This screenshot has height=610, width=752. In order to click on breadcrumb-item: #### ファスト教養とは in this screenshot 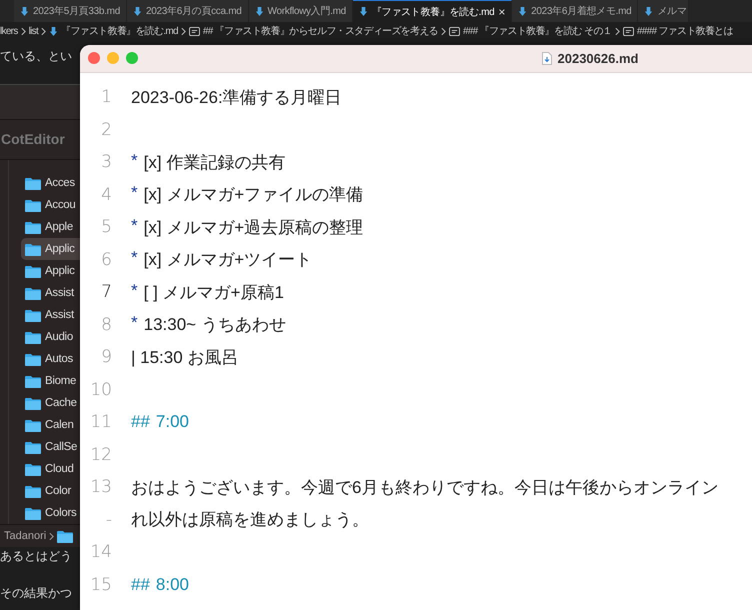, I will do `click(684, 31)`.